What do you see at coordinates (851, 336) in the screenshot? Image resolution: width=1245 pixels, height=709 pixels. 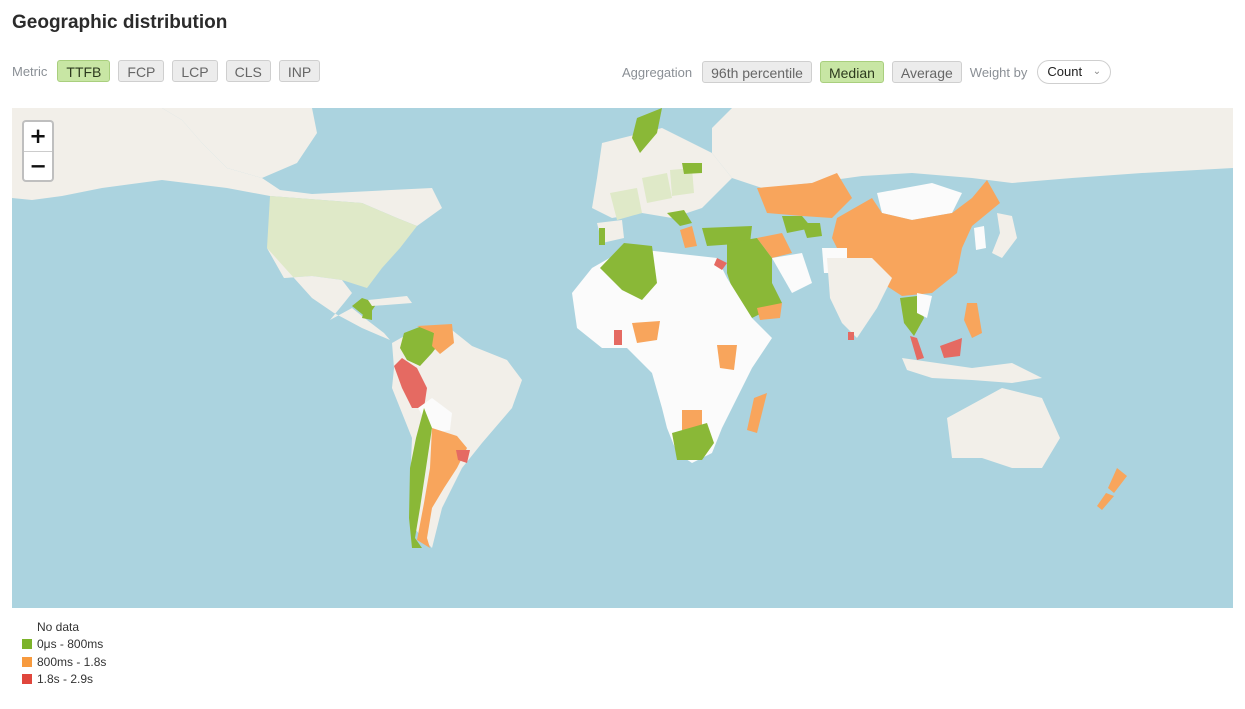 I see `country-sri-lanka` at bounding box center [851, 336].